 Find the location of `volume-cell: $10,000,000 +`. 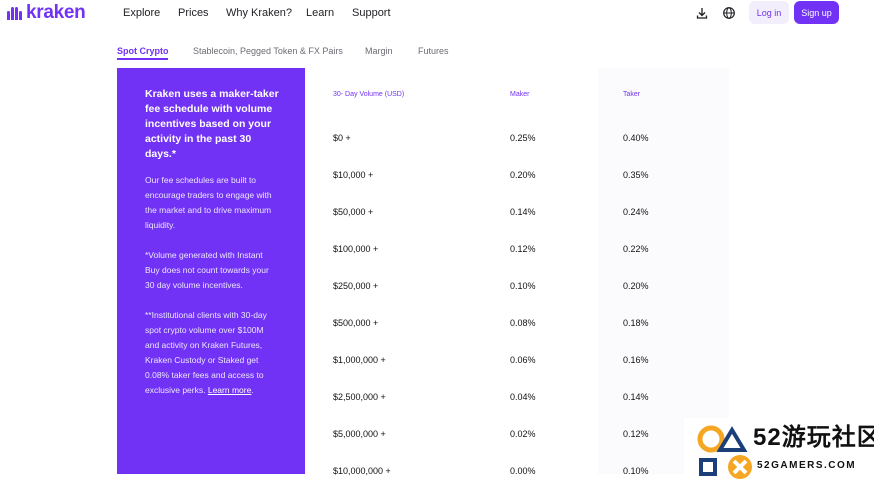

volume-cell: $10,000,000 + is located at coordinates (362, 471).